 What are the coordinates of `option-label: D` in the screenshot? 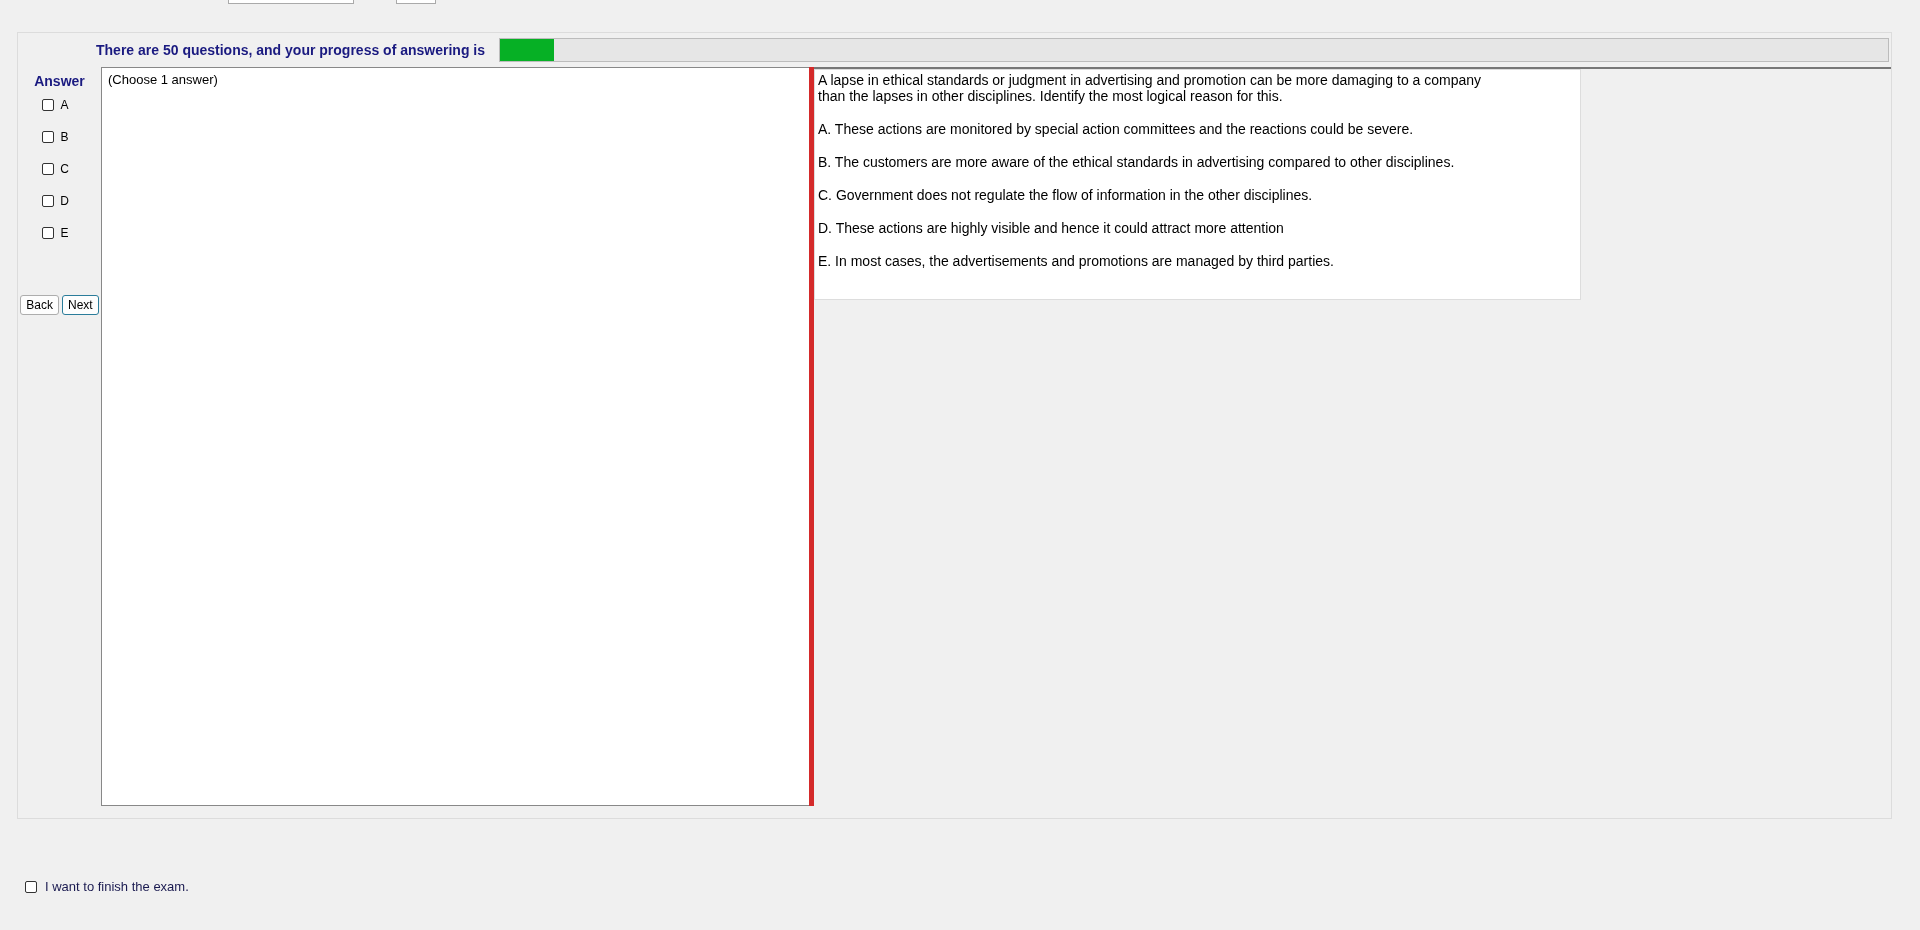 It's located at (64, 201).